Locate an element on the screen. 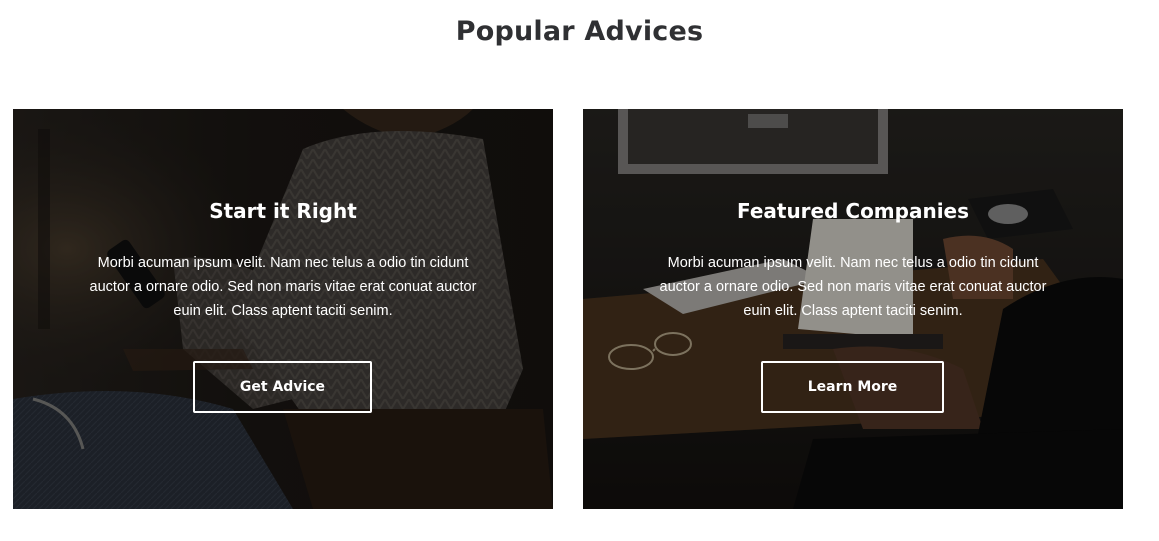 The height and width of the screenshot is (541, 1159). section-title: Popular Advices is located at coordinates (579, 31).